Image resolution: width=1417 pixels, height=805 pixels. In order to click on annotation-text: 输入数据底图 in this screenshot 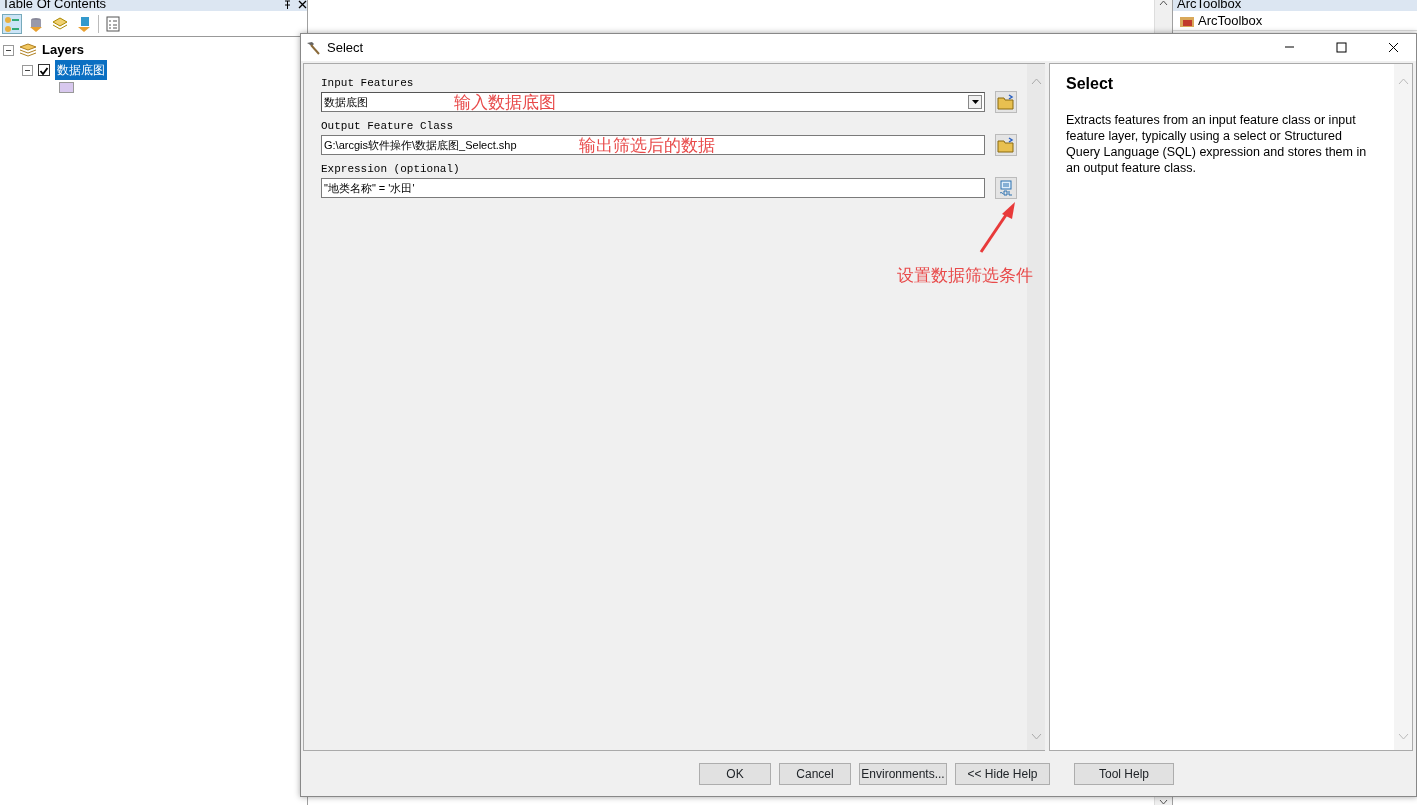, I will do `click(505, 103)`.